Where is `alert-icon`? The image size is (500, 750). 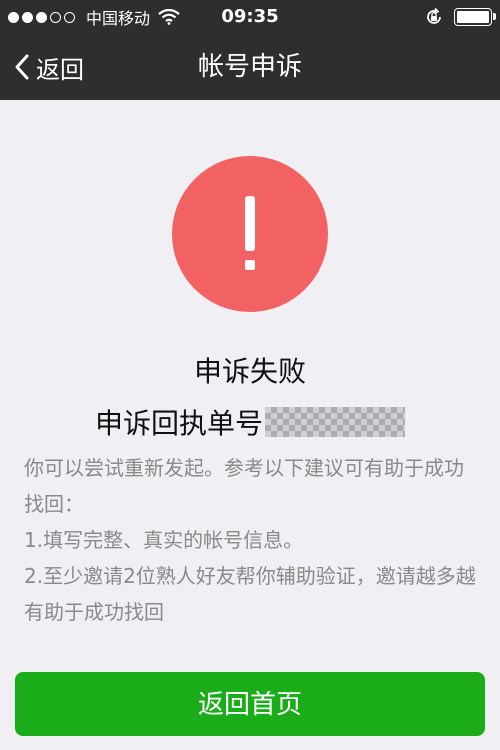
alert-icon is located at coordinates (250, 234).